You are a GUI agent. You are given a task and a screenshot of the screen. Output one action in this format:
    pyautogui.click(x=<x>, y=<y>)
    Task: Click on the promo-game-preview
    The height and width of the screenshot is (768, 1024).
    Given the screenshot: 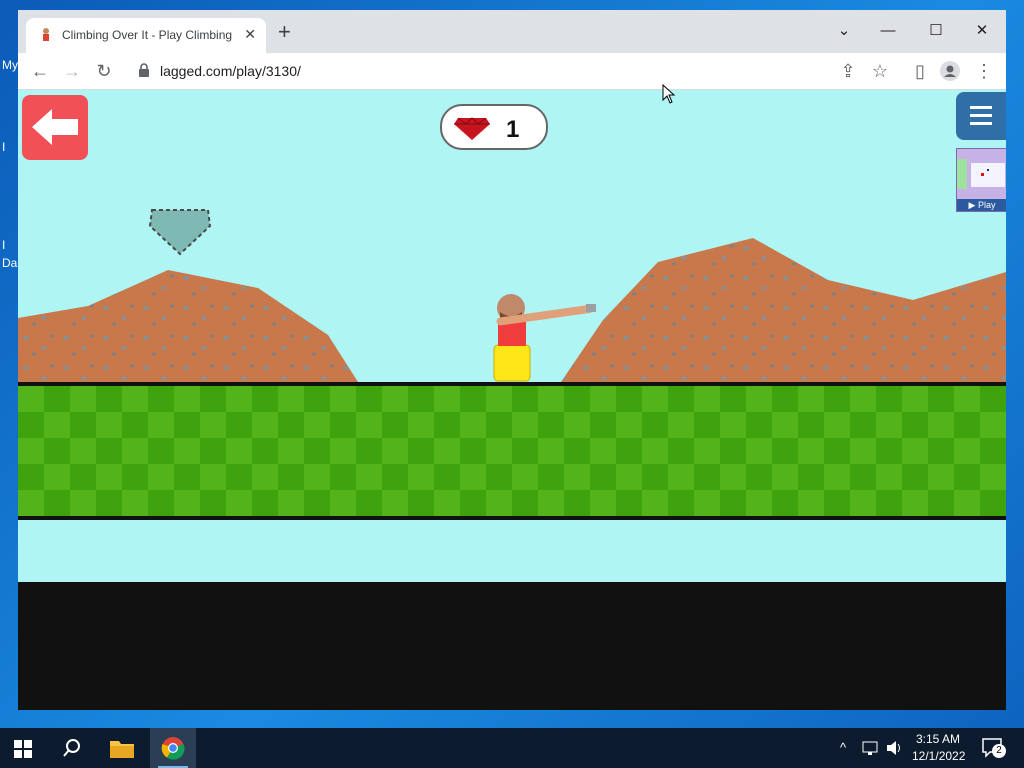 What is the action you would take?
    pyautogui.click(x=981, y=174)
    